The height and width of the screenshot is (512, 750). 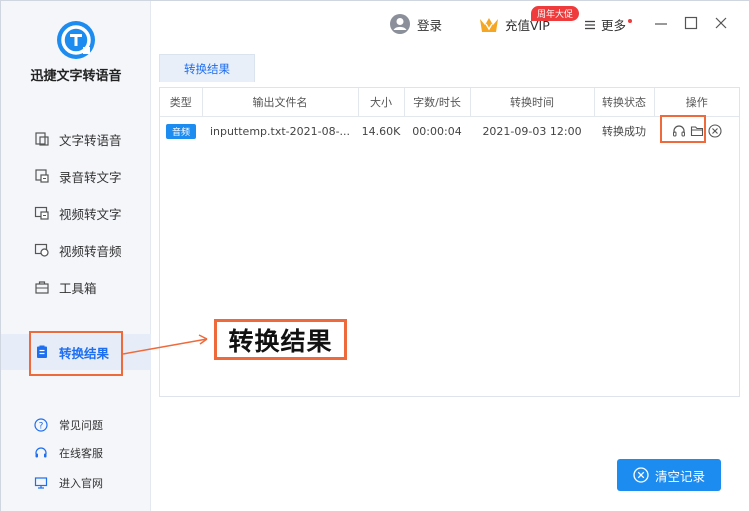 What do you see at coordinates (81, 483) in the screenshot?
I see `bottom-link-label: 进入官网` at bounding box center [81, 483].